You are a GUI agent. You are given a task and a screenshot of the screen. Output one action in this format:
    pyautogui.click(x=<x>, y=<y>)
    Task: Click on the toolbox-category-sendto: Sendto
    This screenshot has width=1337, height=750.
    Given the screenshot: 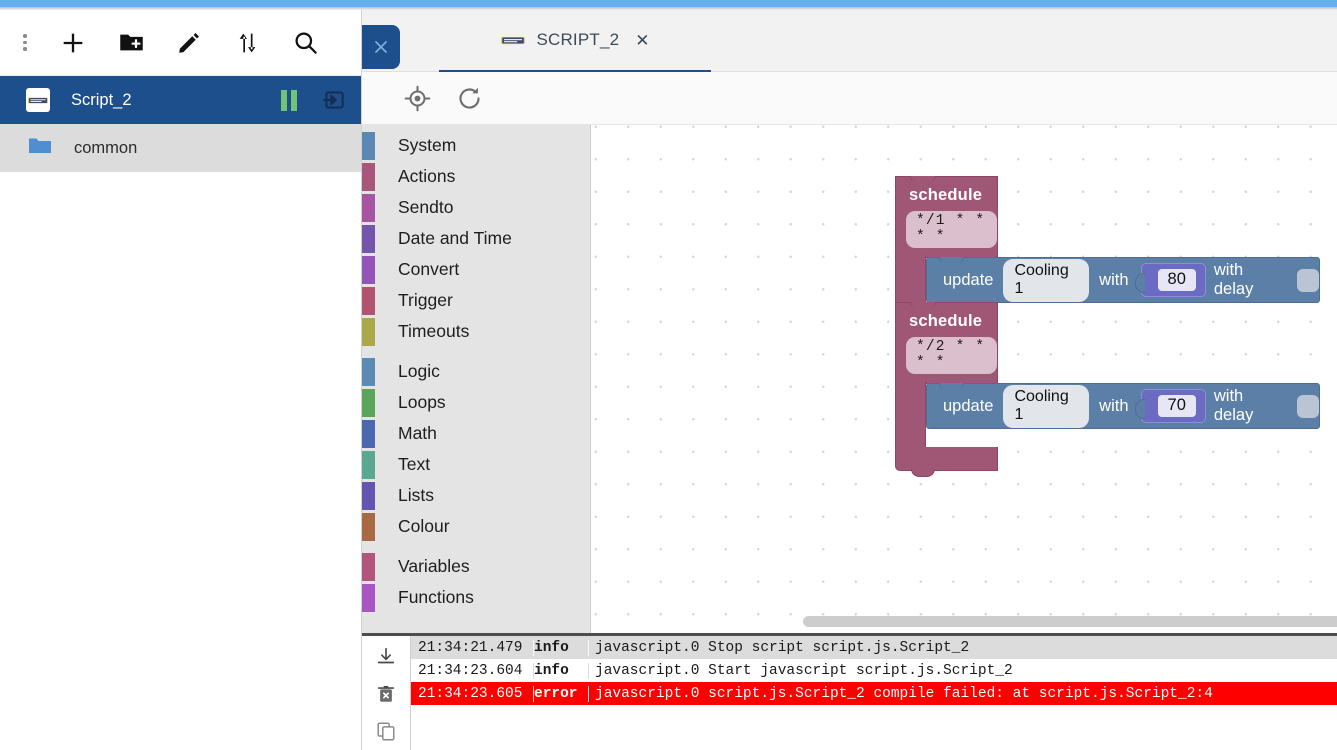 What is the action you would take?
    pyautogui.click(x=476, y=207)
    